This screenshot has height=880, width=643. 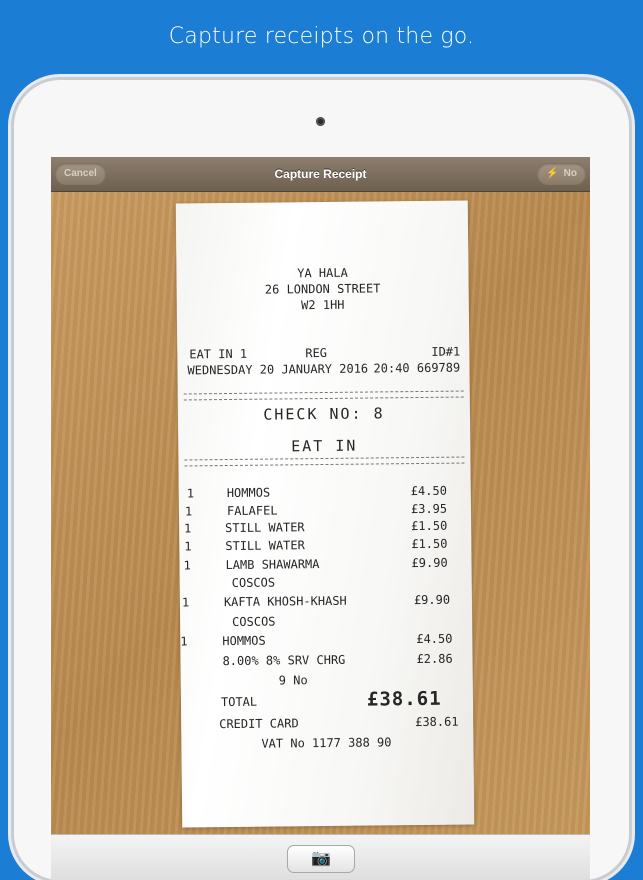 What do you see at coordinates (561, 174) in the screenshot?
I see `flash-toggle-button: ⚡ No` at bounding box center [561, 174].